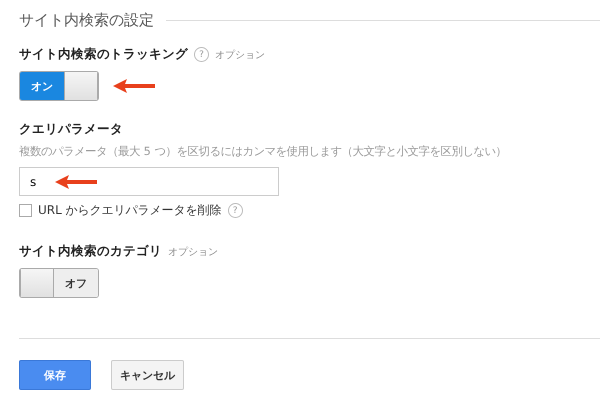 Image resolution: width=600 pixels, height=400 pixels. I want to click on input-field: s, so click(149, 181).